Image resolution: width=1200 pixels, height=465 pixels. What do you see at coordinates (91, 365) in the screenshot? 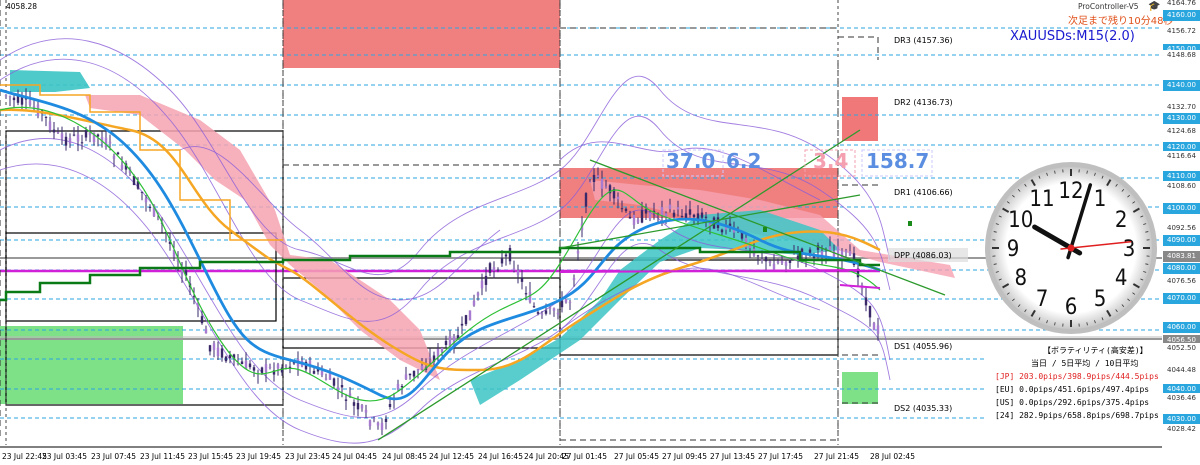
I see `support-zone-box` at bounding box center [91, 365].